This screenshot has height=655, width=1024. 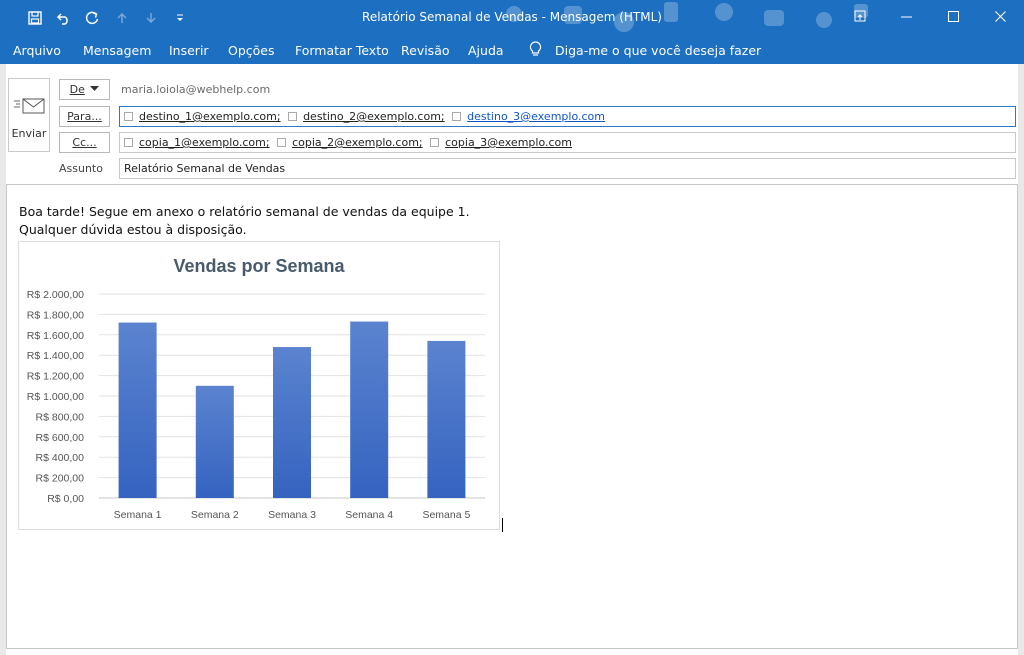 I want to click on cc-address: copia_2@exemplo.com;, so click(x=357, y=142).